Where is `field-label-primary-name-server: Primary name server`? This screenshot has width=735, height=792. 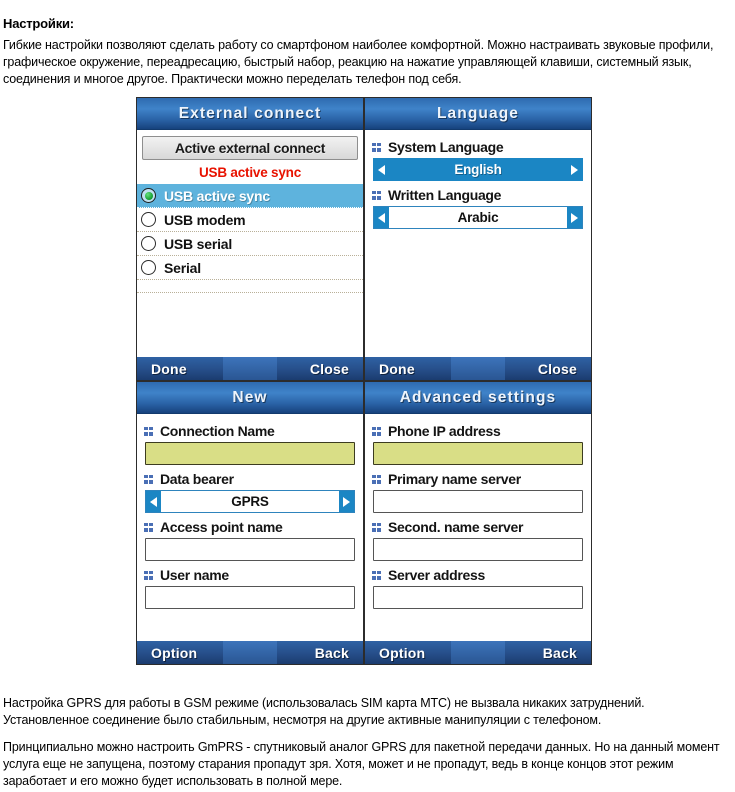 field-label-primary-name-server: Primary name server is located at coordinates (478, 479).